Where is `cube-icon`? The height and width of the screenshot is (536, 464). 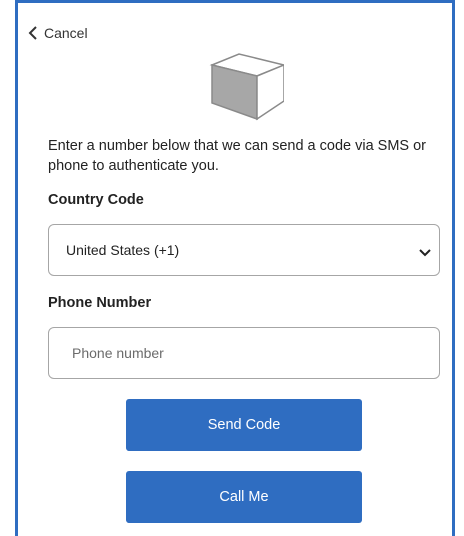
cube-icon is located at coordinates (245, 81).